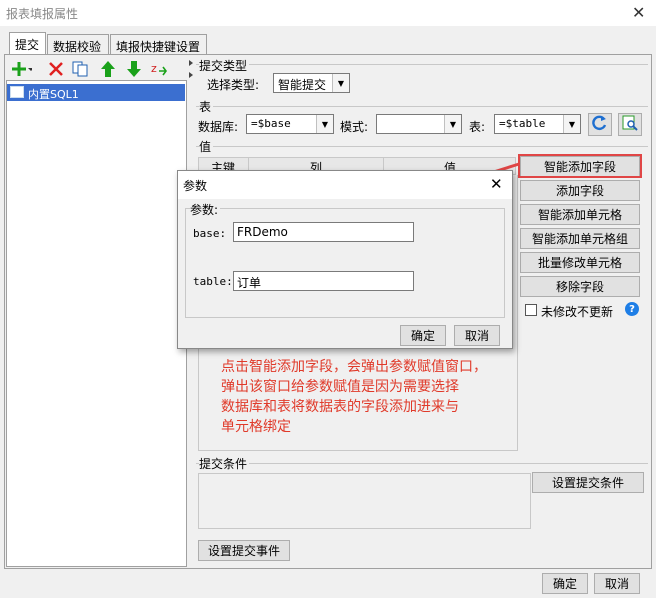  What do you see at coordinates (632, 309) in the screenshot?
I see `help-icon: ?` at bounding box center [632, 309].